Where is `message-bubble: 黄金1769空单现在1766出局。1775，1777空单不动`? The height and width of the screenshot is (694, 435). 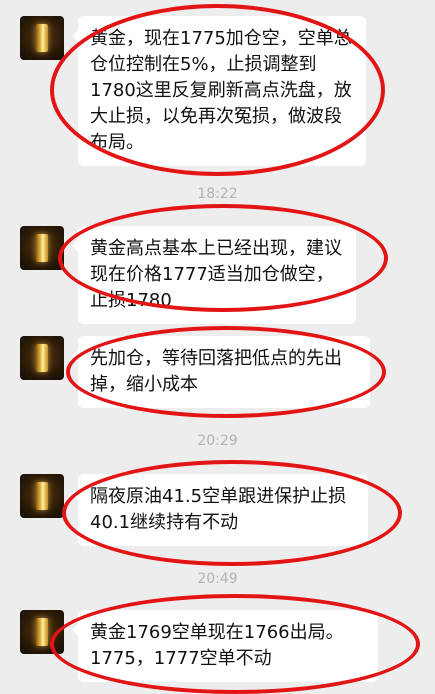
message-bubble: 黄金1769空单现在1766出局。1775，1777空单不动 is located at coordinates (225, 646).